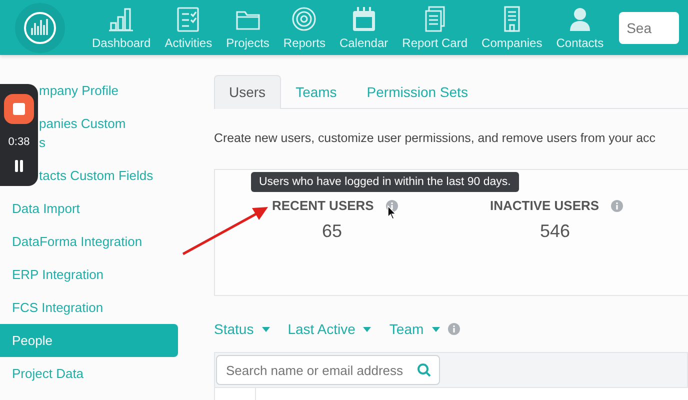  I want to click on stat-value: 65, so click(332, 231).